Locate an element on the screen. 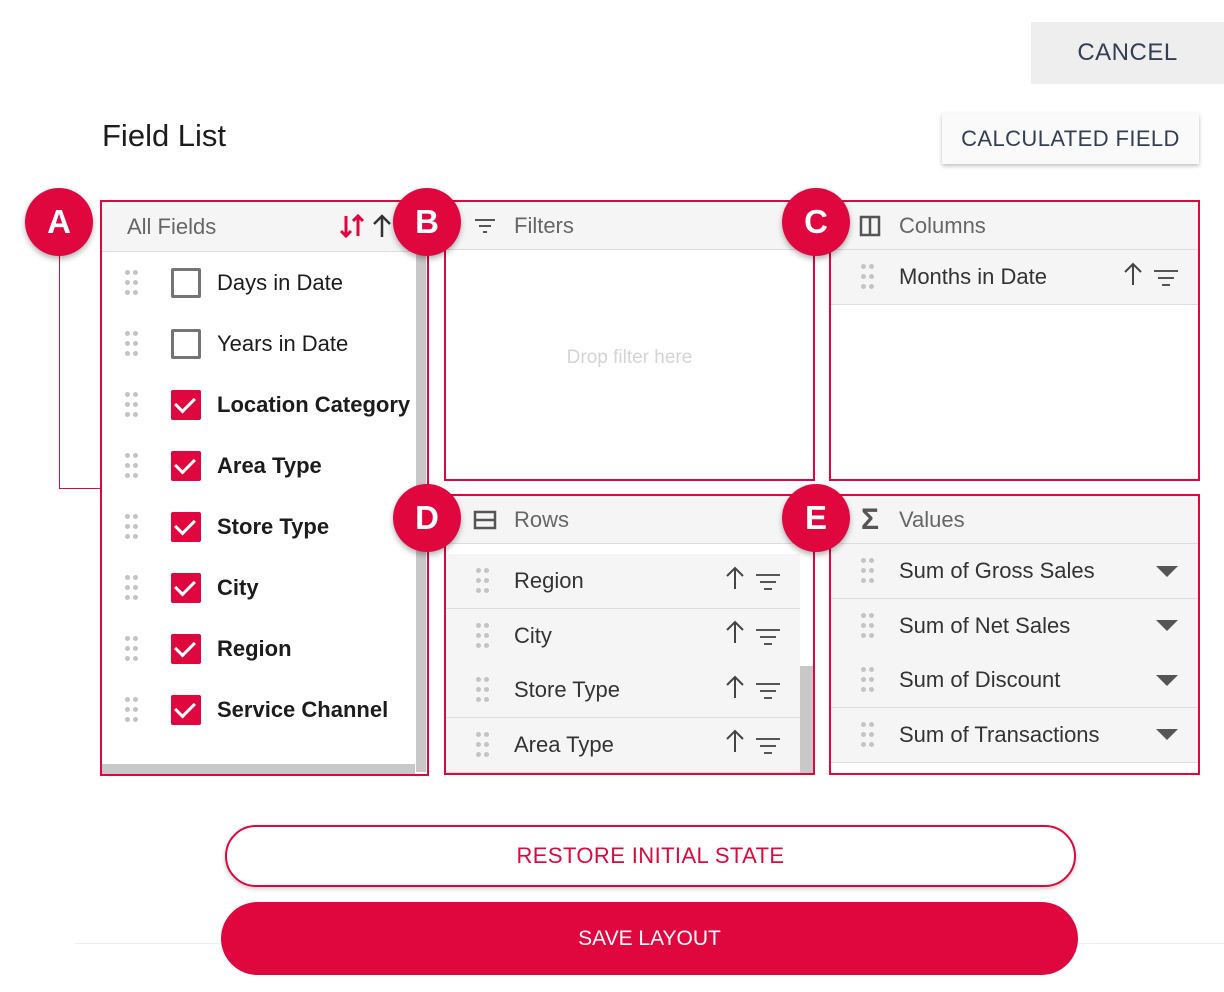 This screenshot has height=992, width=1224. rows-scrollbar is located at coordinates (806, 719).